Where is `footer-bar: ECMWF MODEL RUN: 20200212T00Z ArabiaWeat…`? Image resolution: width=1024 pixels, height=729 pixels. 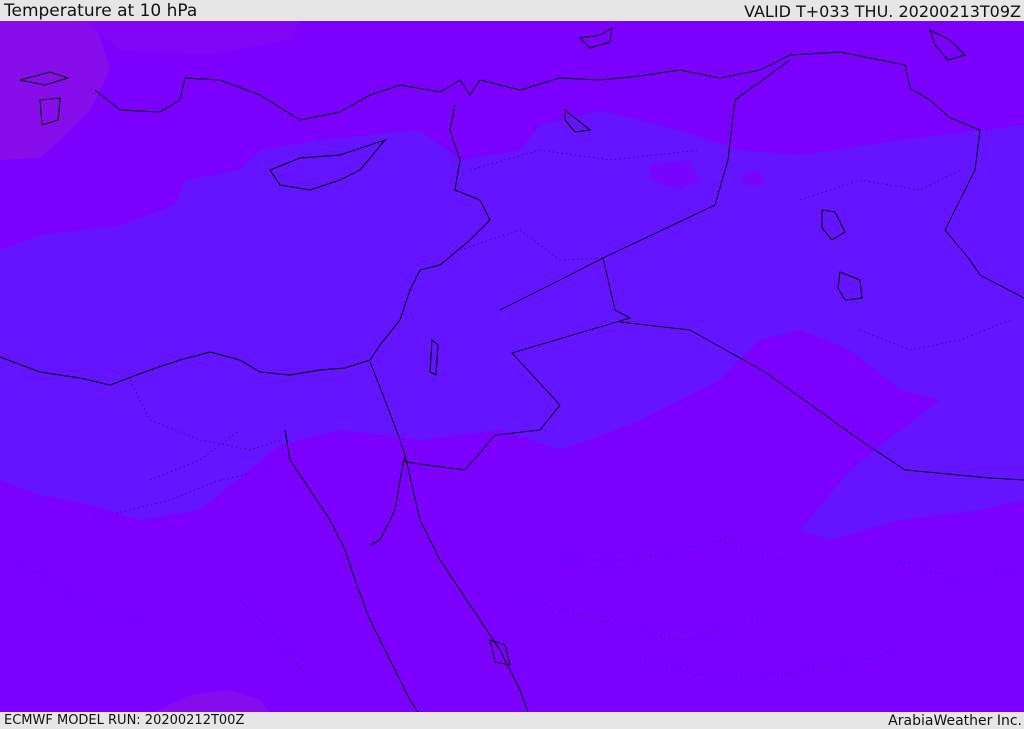
footer-bar: ECMWF MODEL RUN: 20200212T00Z ArabiaWeat… is located at coordinates (512, 720).